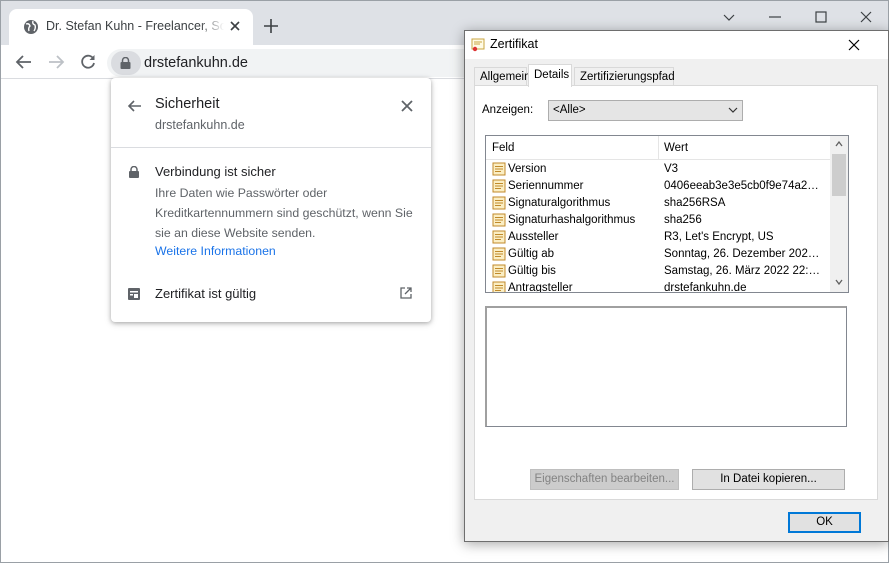 The width and height of the screenshot is (889, 563). What do you see at coordinates (531, 254) in the screenshot?
I see `field-name: Gültig ab` at bounding box center [531, 254].